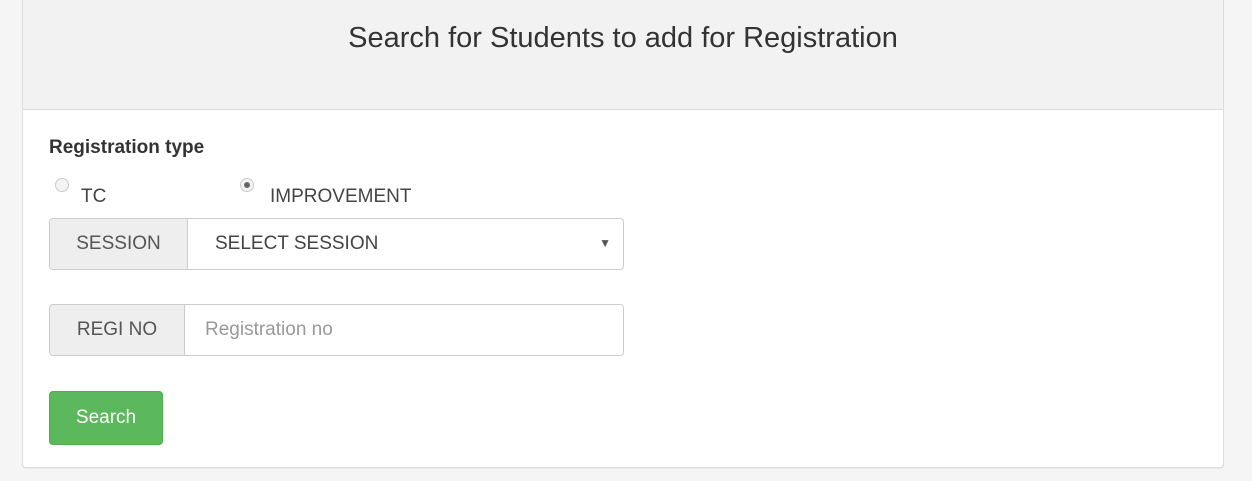 This screenshot has width=1252, height=481. What do you see at coordinates (405, 244) in the screenshot?
I see `session-select: SELECT SESSION ▼` at bounding box center [405, 244].